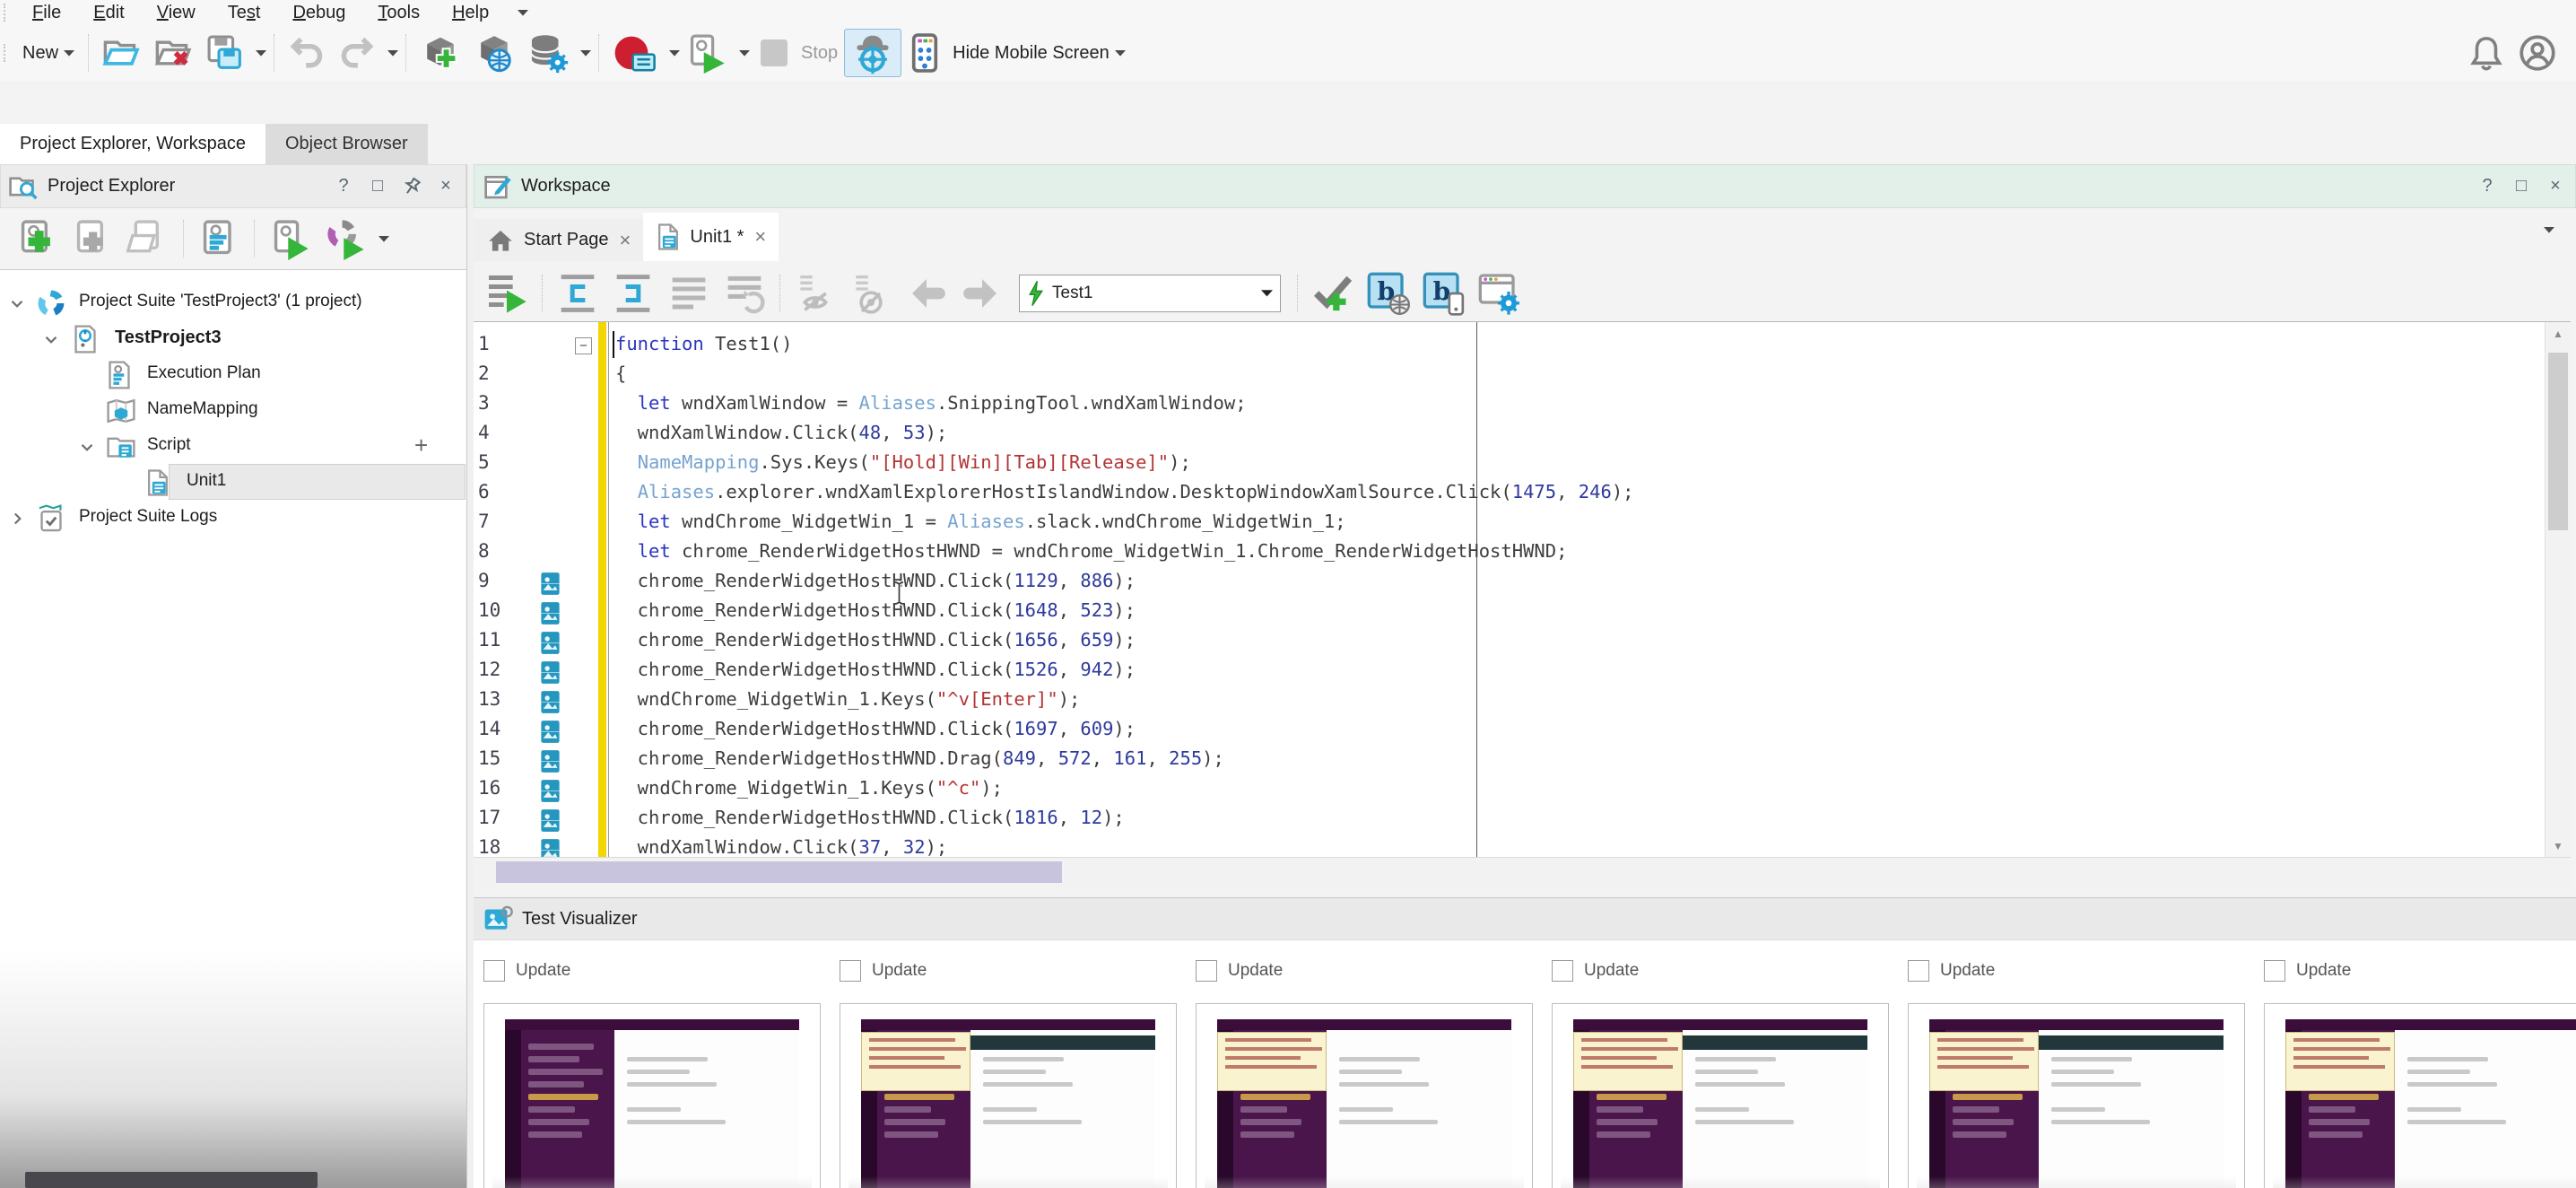 This screenshot has width=2576, height=1188. Describe the element at coordinates (1150, 293) in the screenshot. I see `run-target-combobox: Test1` at that location.